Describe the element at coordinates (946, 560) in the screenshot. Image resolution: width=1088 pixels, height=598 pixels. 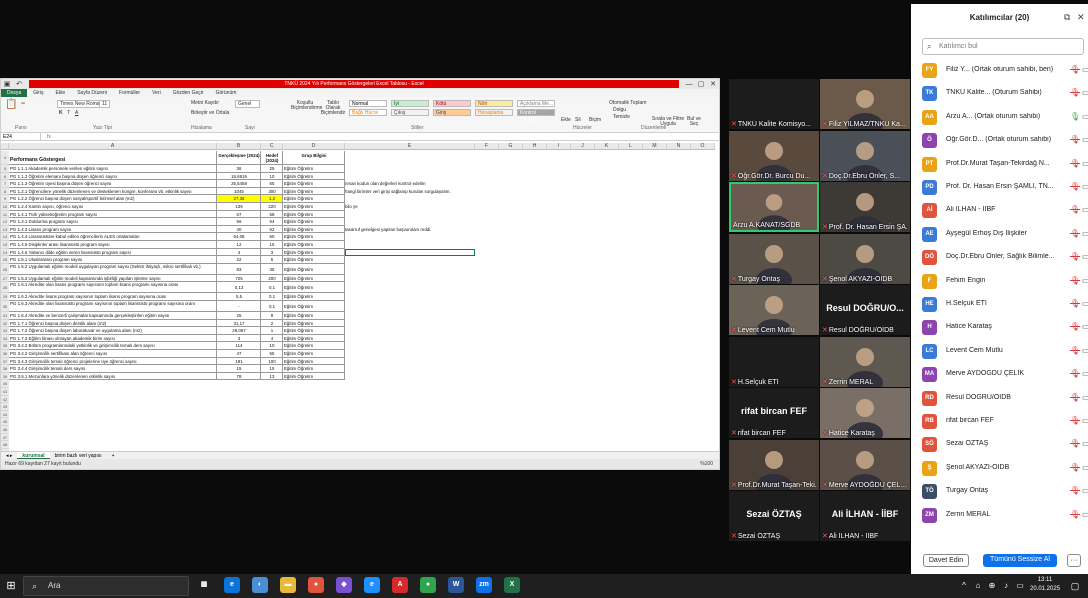
I see `invite-button: Davet Edin` at that location.